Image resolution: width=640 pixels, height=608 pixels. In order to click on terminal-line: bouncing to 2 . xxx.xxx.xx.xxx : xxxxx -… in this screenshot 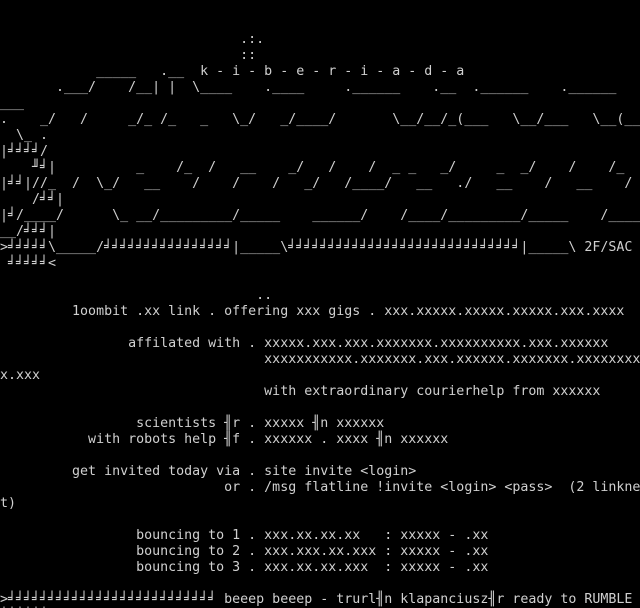, I will do `click(244, 551)`.